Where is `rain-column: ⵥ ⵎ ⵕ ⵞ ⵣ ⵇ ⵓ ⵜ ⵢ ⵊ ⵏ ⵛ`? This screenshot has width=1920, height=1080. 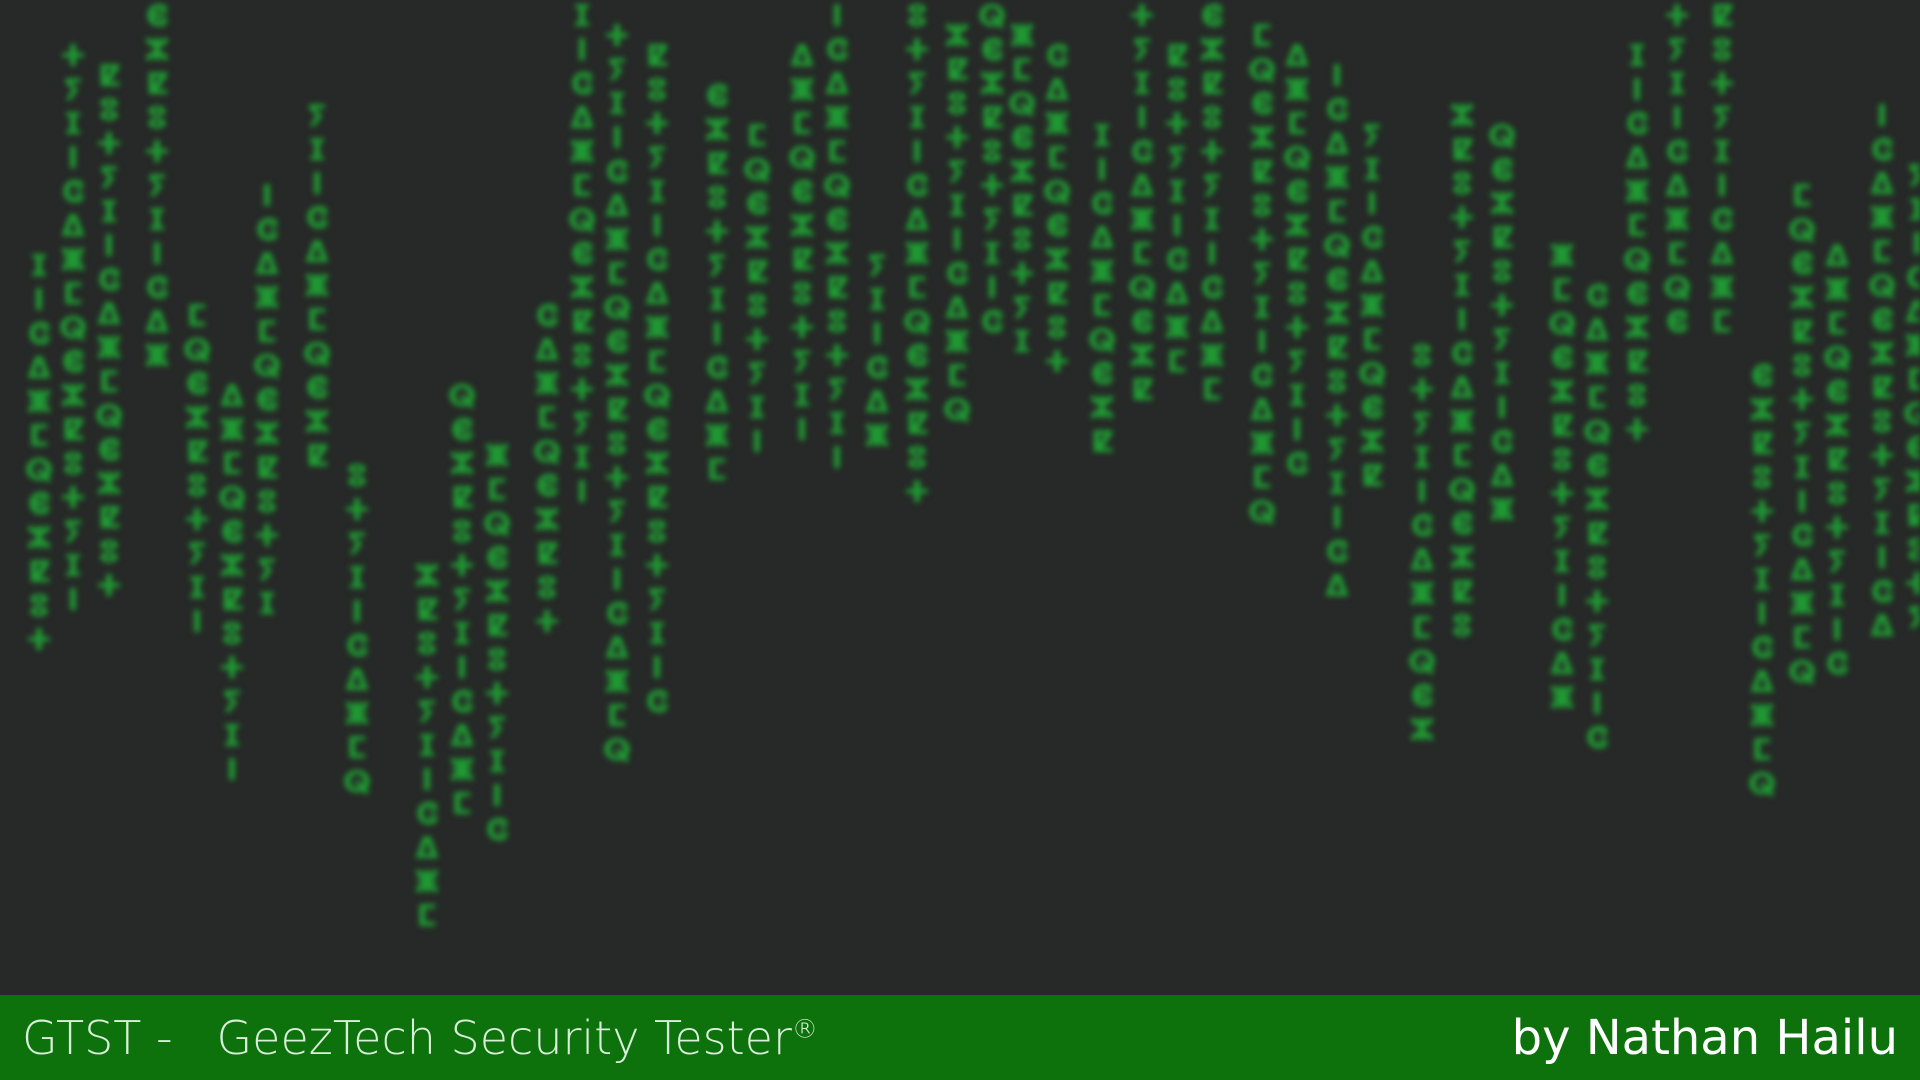 rain-column: ⵥ ⵎ ⵕ ⵞ ⵣ ⵇ ⵓ ⵜ ⵢ ⵊ ⵏ ⵛ is located at coordinates (497, 643).